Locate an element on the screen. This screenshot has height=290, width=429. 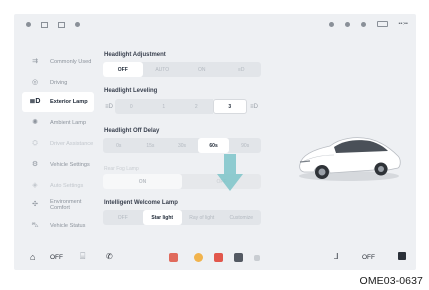
phone-icon: ✆ is located at coordinates (109, 256).